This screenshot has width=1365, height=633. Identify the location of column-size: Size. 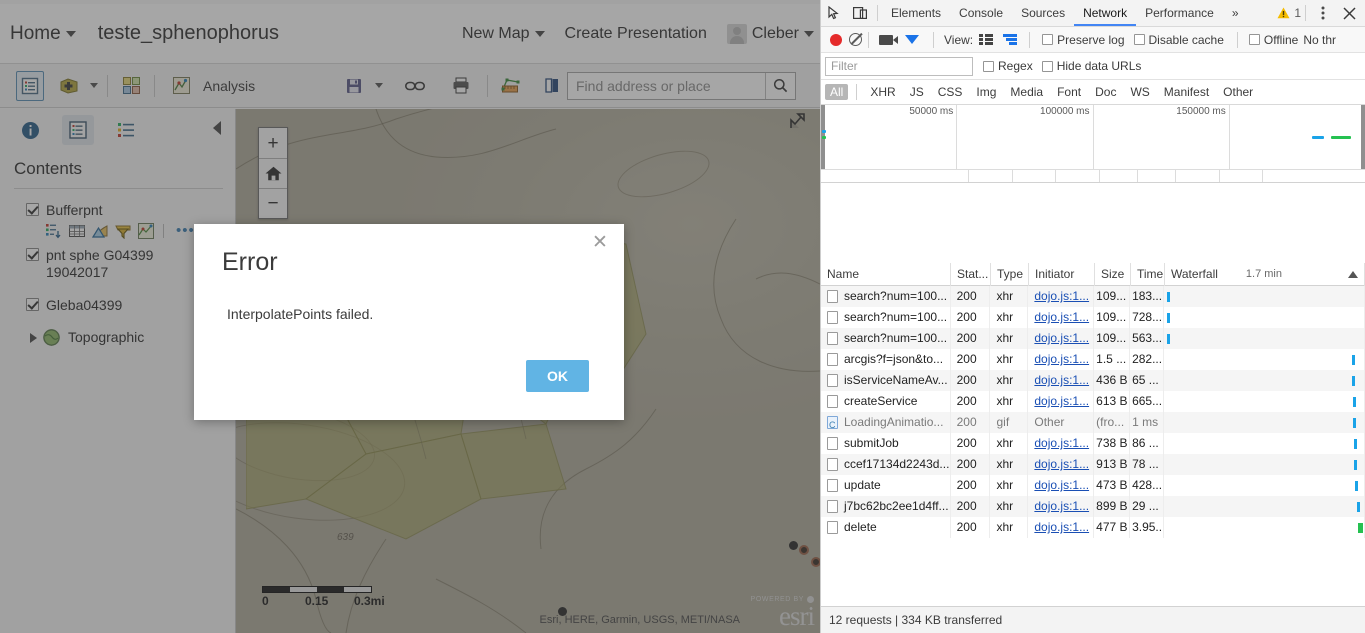
(1113, 274).